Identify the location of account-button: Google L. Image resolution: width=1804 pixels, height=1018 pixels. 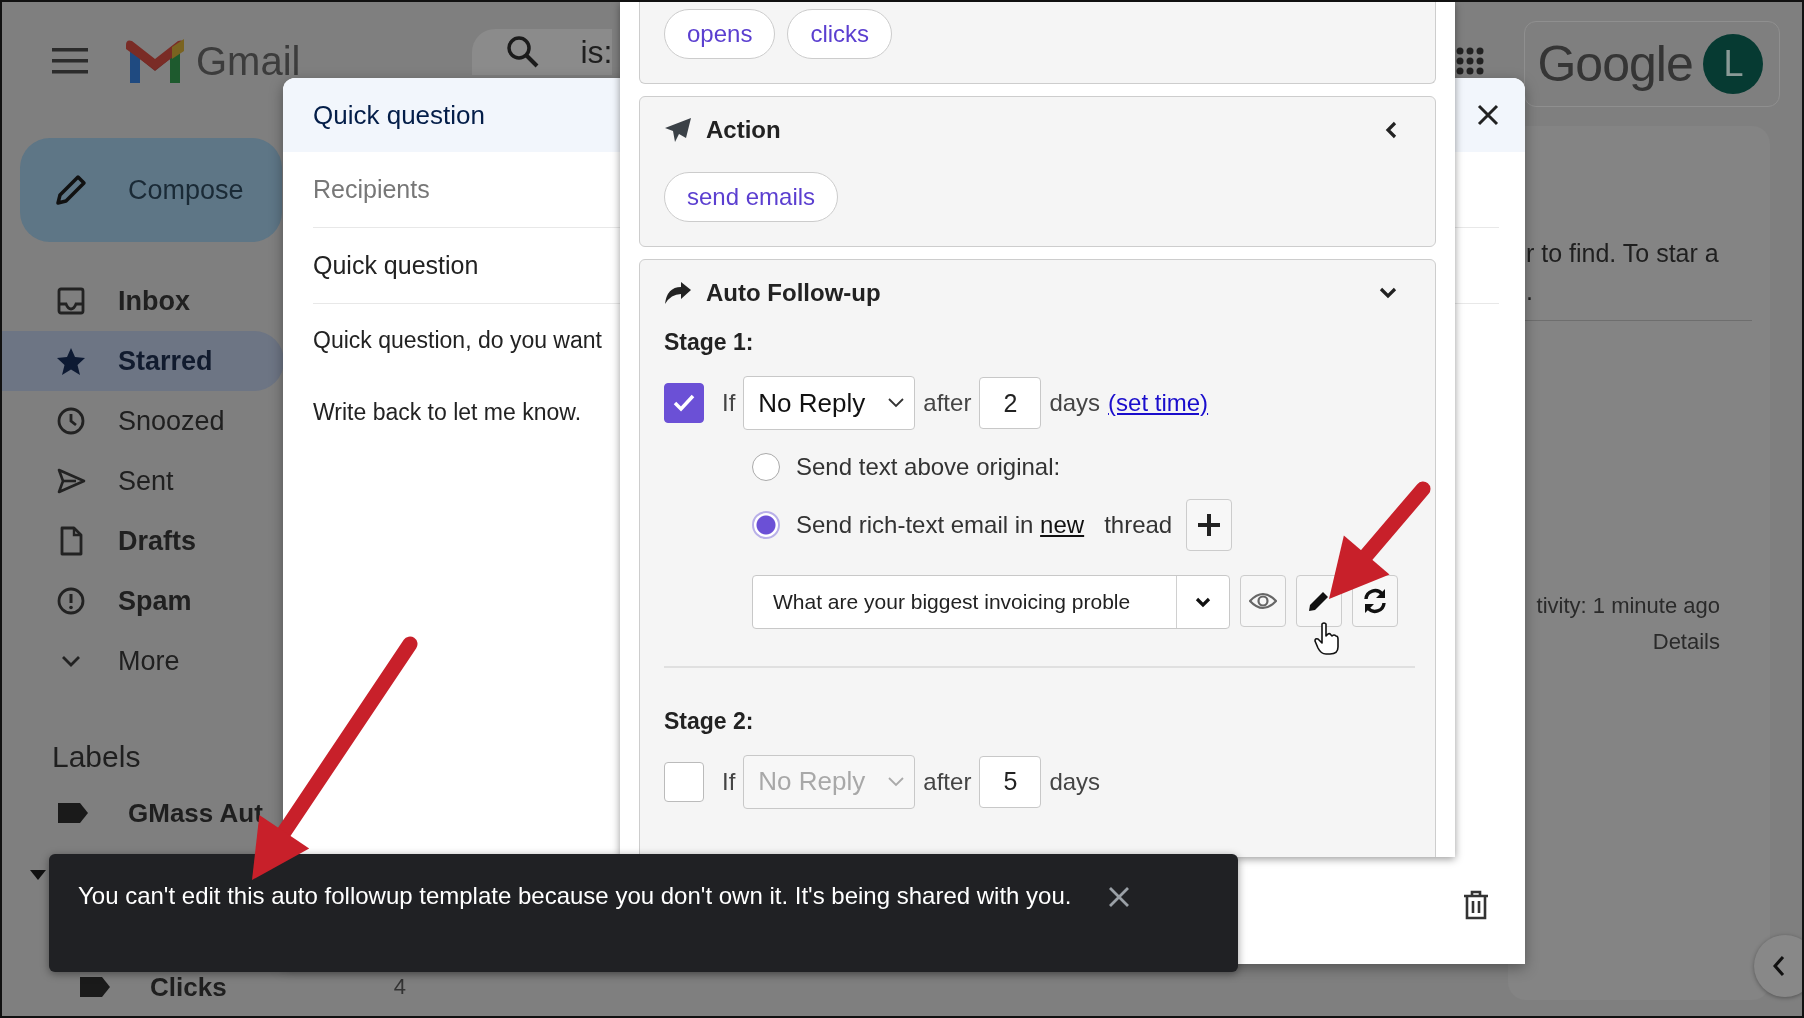
(1652, 64).